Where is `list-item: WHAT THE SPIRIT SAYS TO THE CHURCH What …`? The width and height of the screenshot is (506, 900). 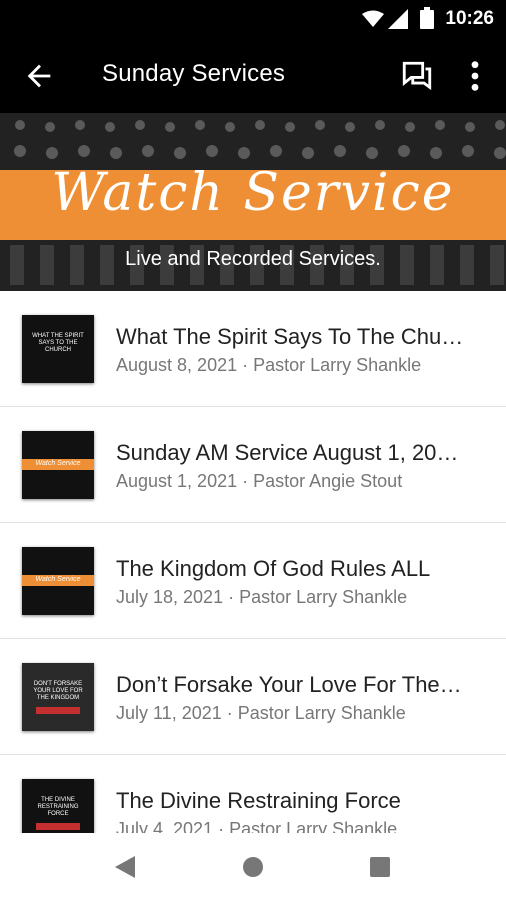 list-item: WHAT THE SPIRIT SAYS TO THE CHURCH What … is located at coordinates (253, 349).